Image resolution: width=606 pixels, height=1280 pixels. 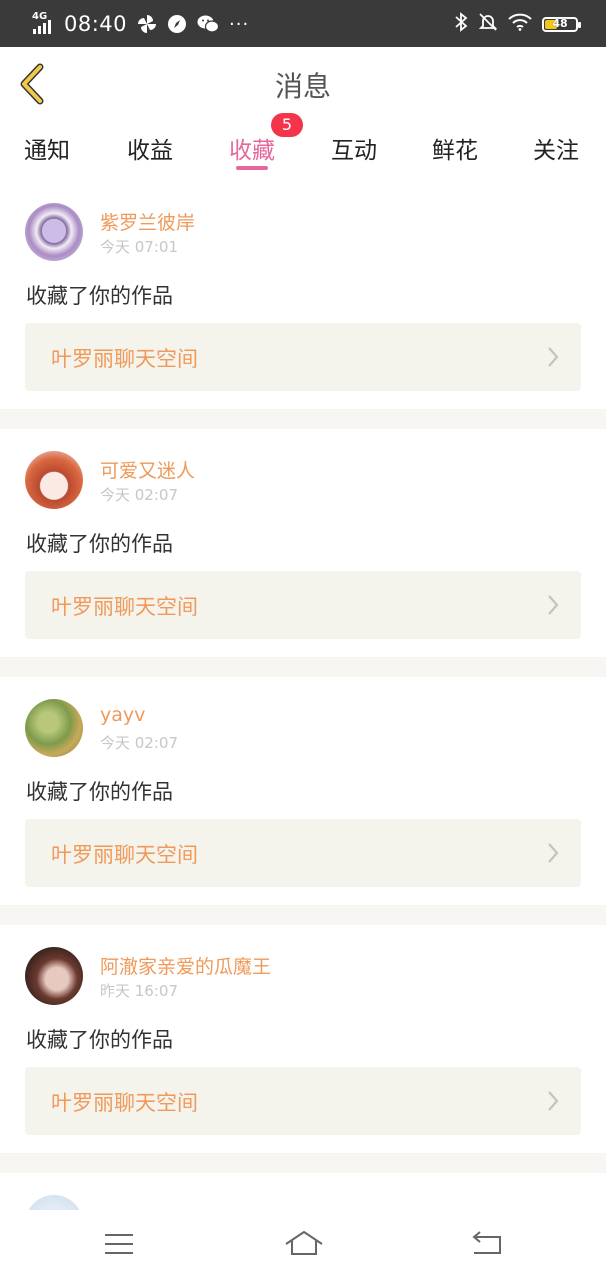 I want to click on message-time: 昨天 16:07, so click(x=139, y=991).